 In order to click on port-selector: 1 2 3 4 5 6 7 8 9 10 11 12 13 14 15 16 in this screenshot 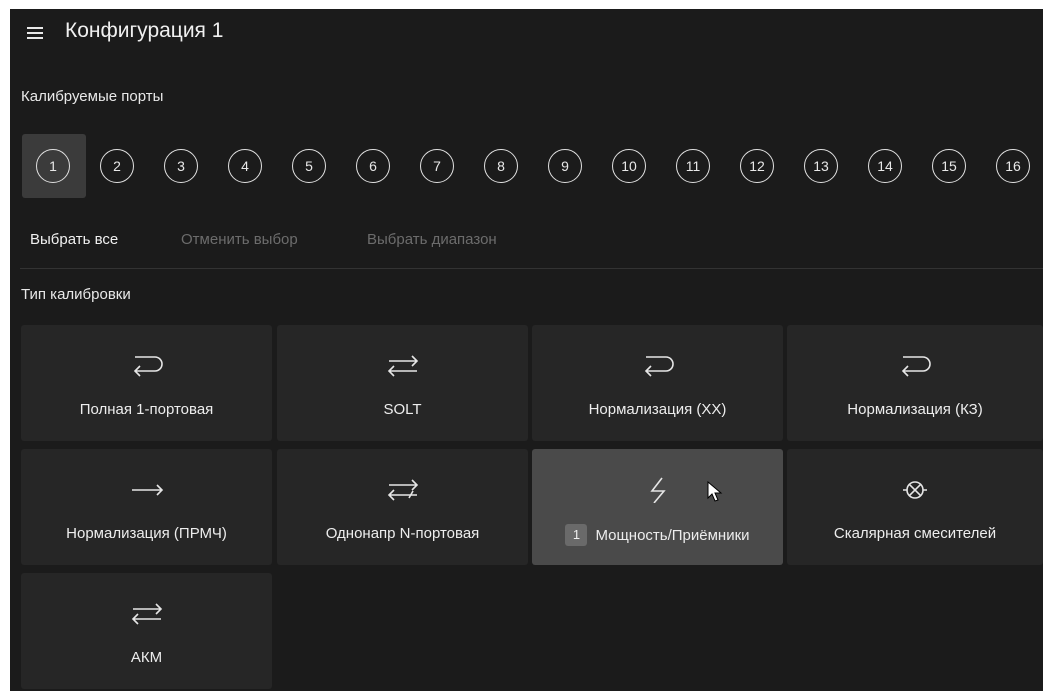, I will do `click(532, 166)`.